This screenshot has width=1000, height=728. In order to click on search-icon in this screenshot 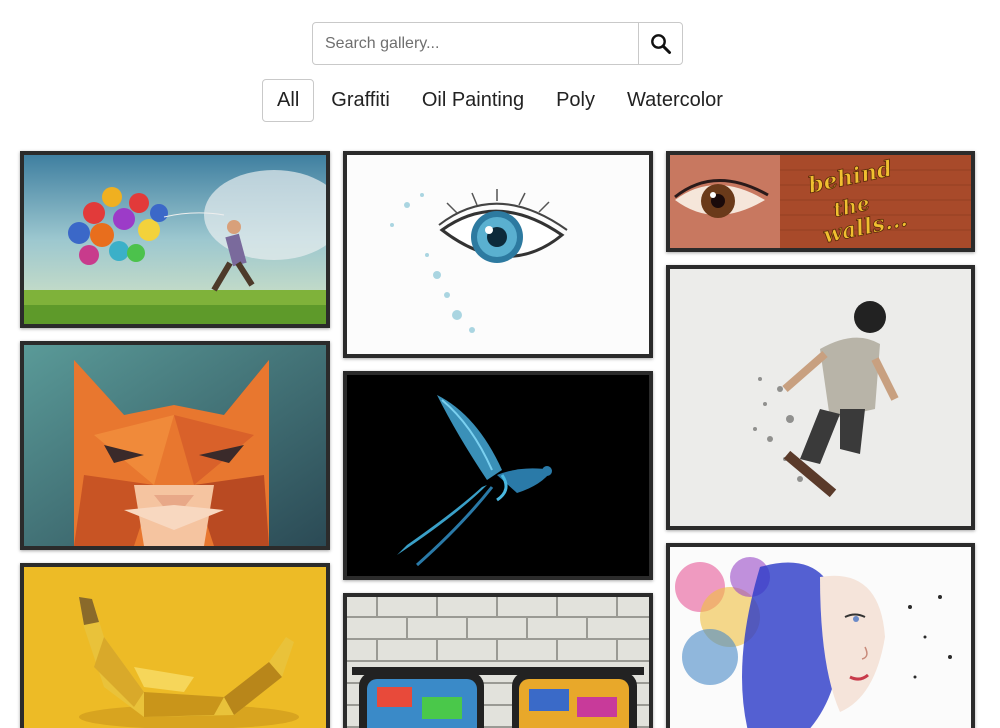, I will do `click(660, 43)`.